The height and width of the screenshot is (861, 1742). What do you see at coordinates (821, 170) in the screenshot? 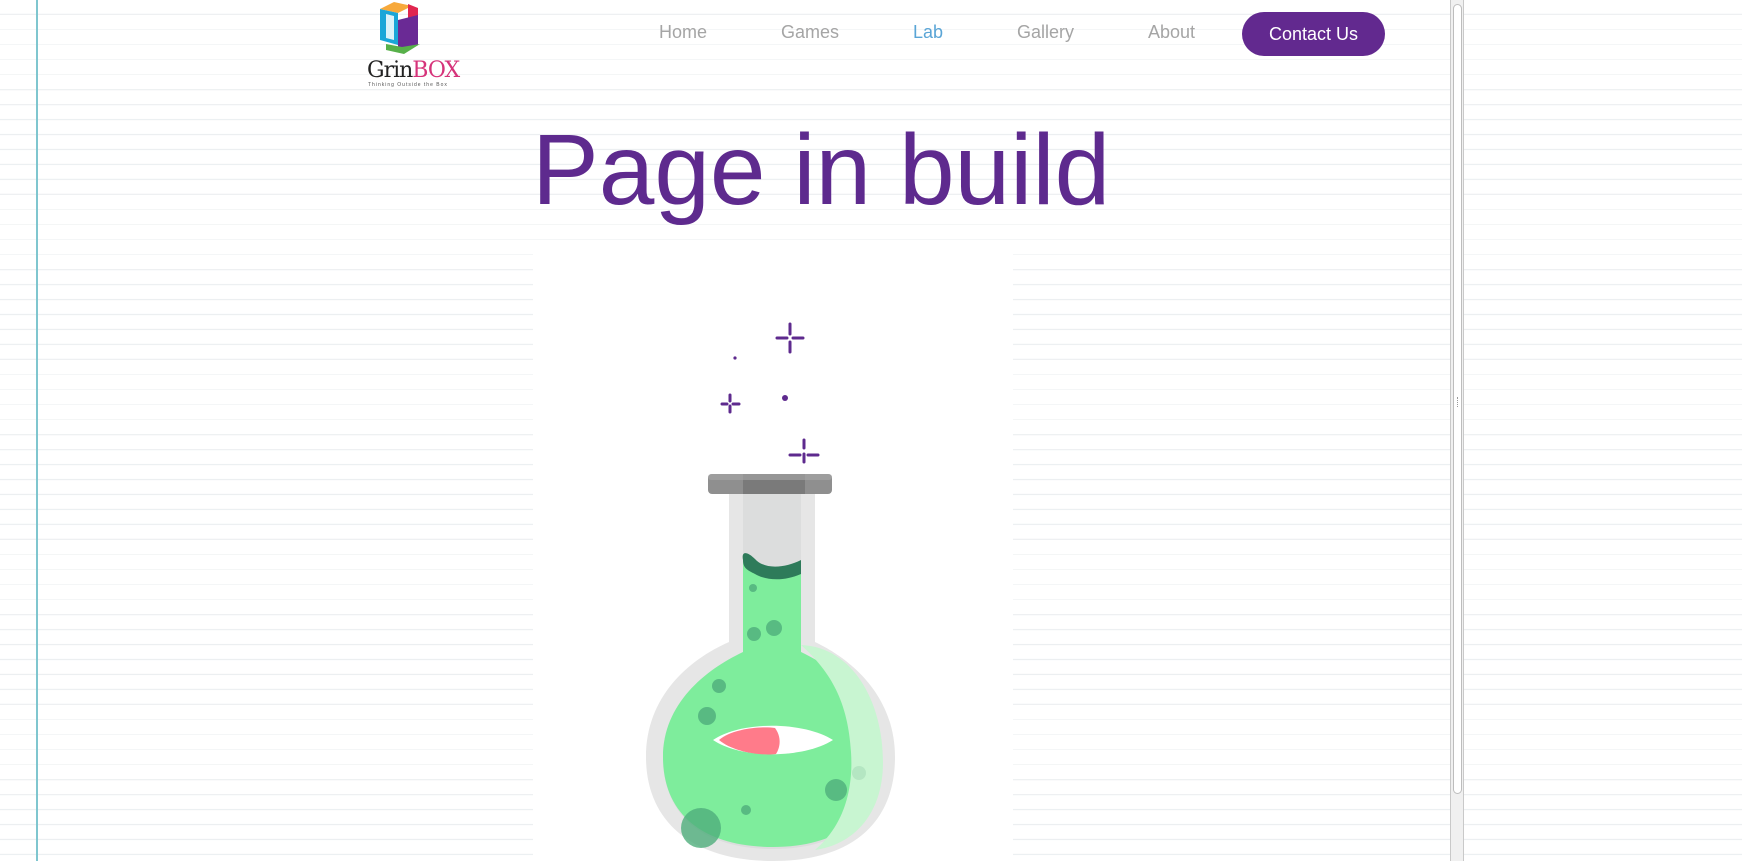
I see `page-title: Page in build` at bounding box center [821, 170].